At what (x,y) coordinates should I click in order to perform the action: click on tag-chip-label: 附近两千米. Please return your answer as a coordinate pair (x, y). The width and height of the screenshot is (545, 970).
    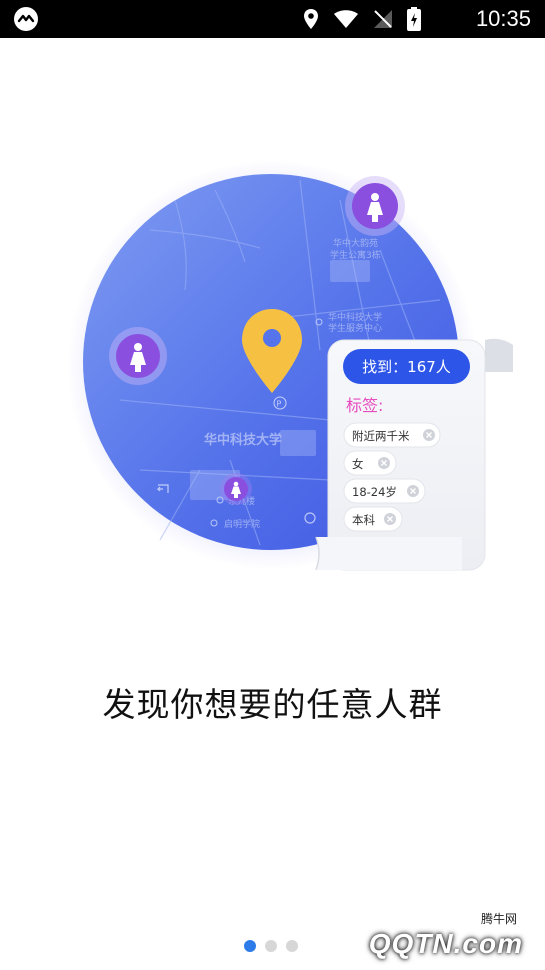
    Looking at the image, I should click on (381, 436).